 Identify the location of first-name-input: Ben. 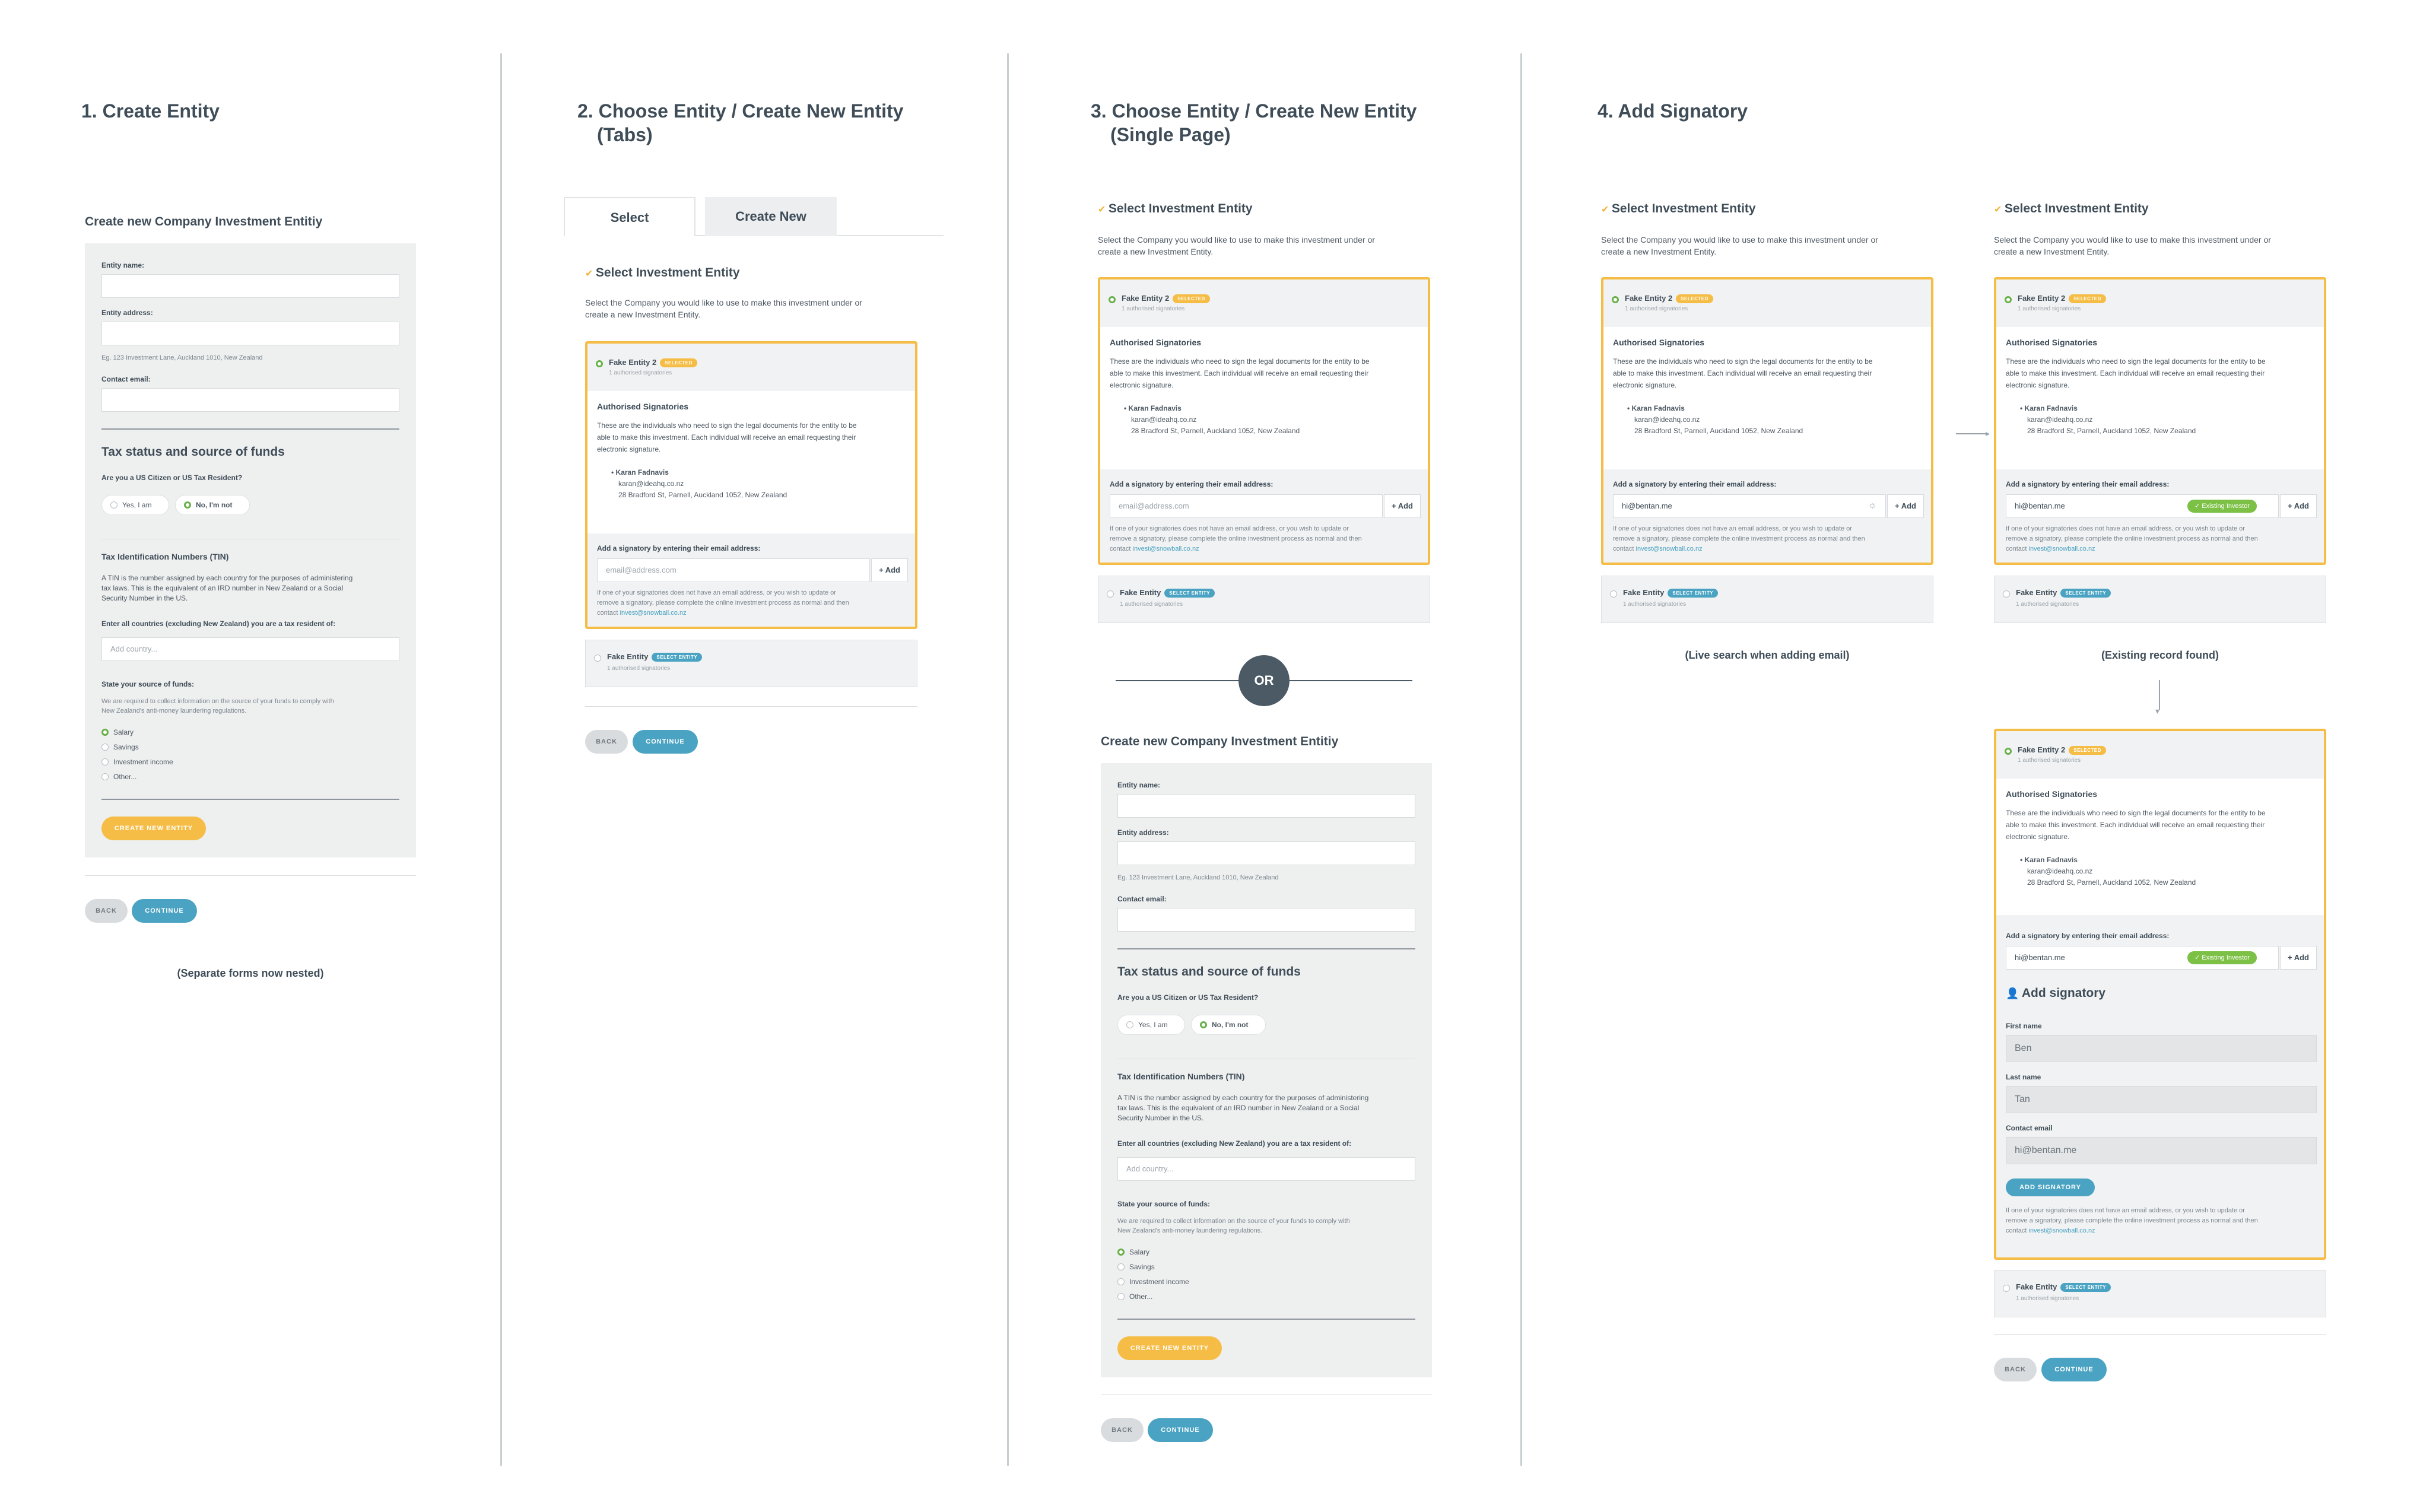
(2161, 1048).